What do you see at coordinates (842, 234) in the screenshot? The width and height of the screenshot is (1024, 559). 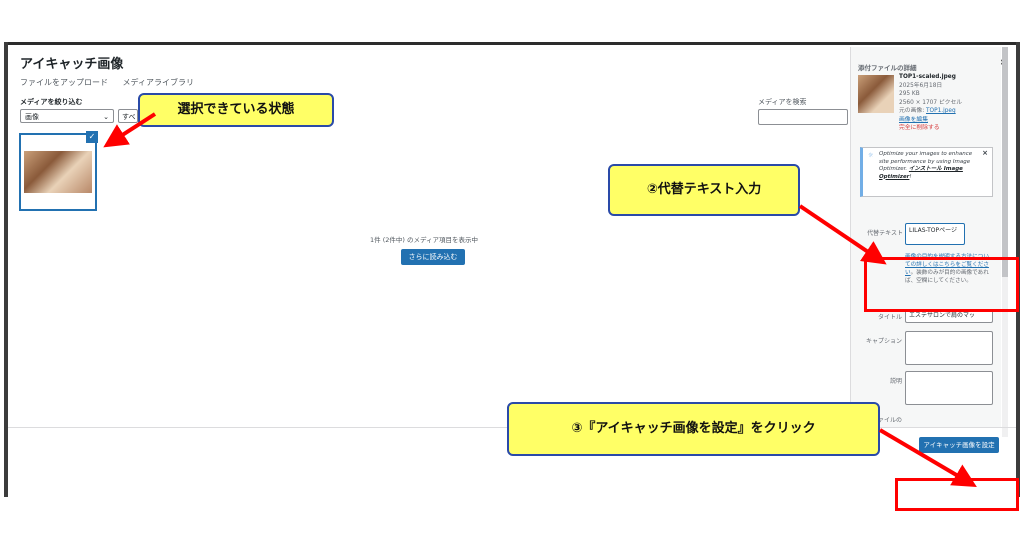 I see `arrow-to-alt-text` at bounding box center [842, 234].